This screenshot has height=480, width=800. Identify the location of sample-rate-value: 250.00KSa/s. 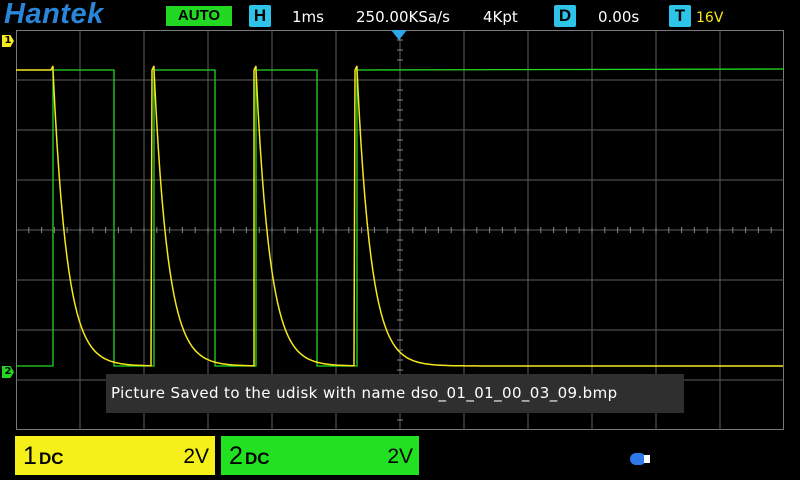
(403, 17).